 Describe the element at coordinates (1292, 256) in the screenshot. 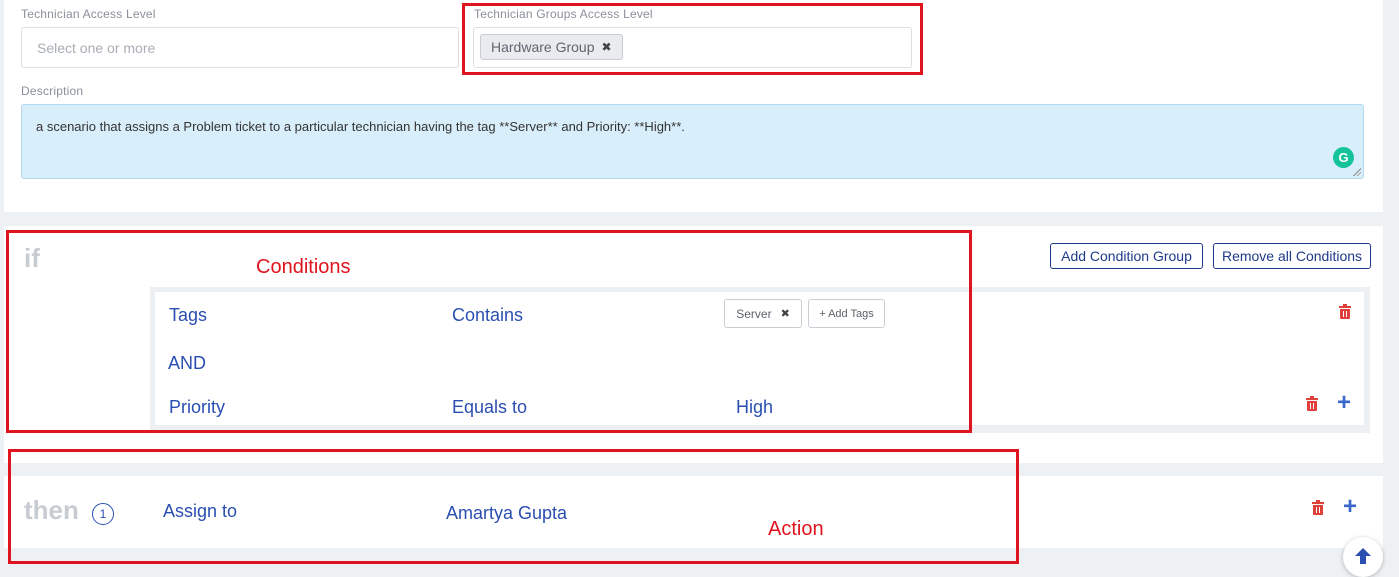

I see `remove-all-conditions-button: Remove all Conditions` at that location.